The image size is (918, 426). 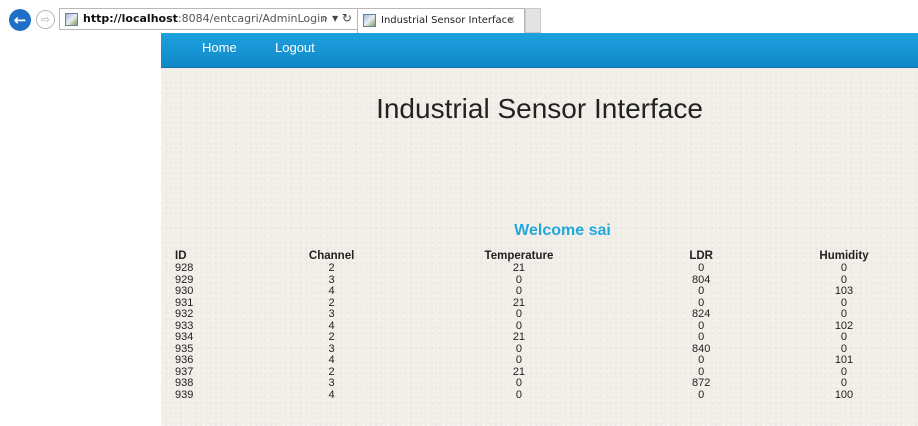 What do you see at coordinates (184, 314) in the screenshot?
I see `cell-id: 932` at bounding box center [184, 314].